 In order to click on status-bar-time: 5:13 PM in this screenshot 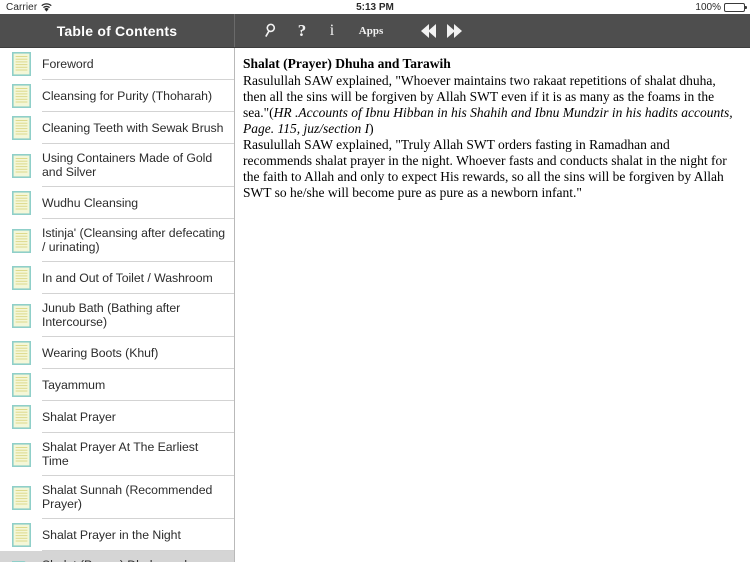, I will do `click(375, 7)`.